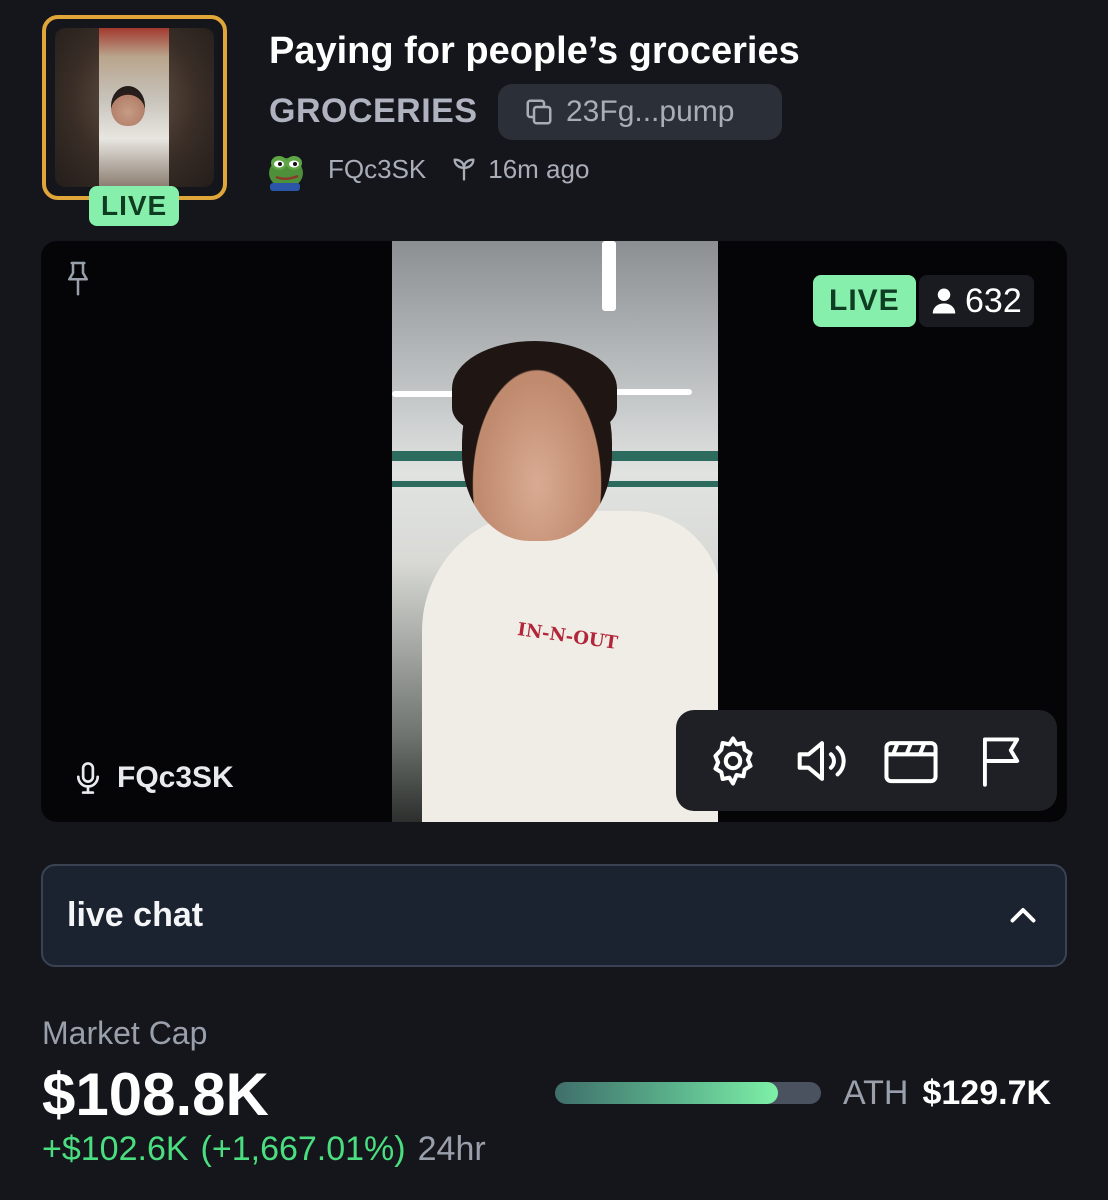  I want to click on creator-name: FQc3SK, so click(377, 169).